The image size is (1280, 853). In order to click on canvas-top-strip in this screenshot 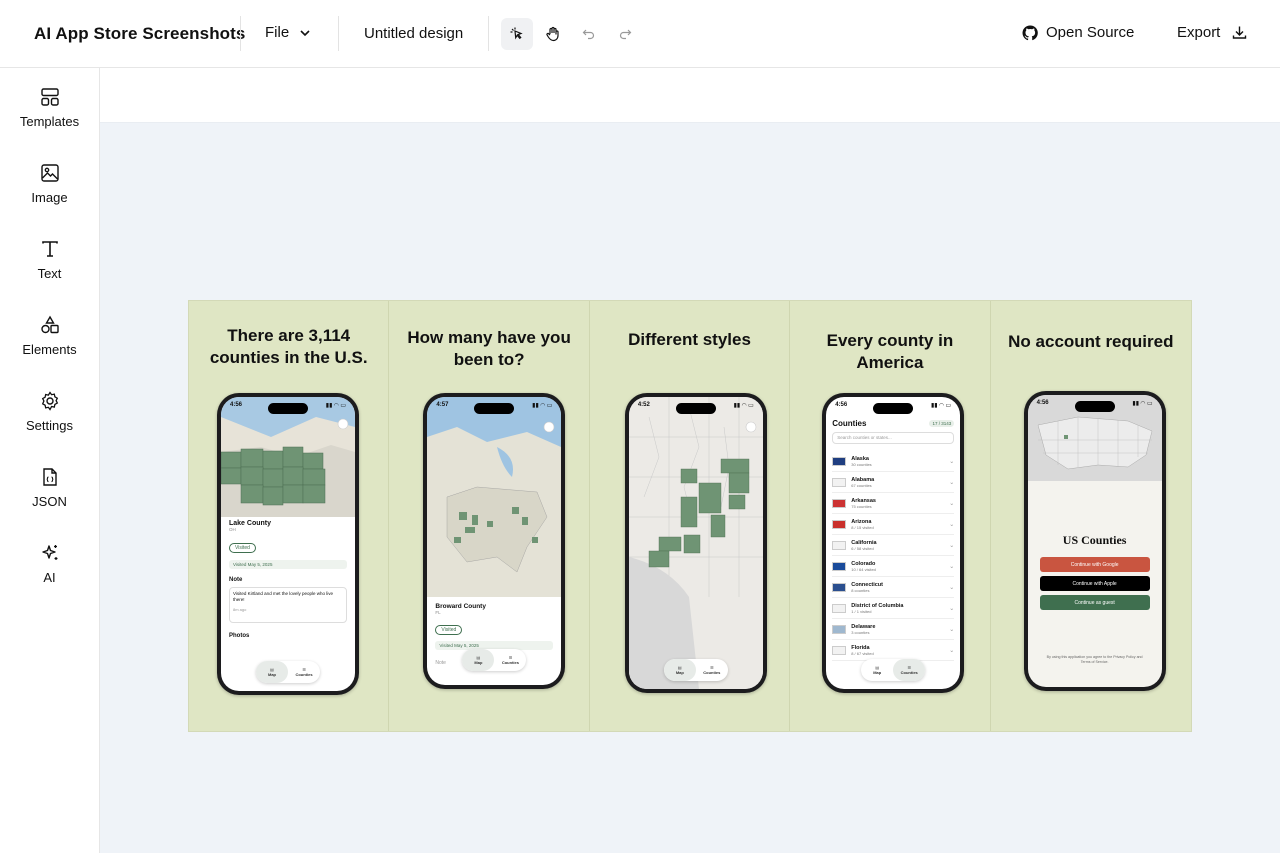, I will do `click(690, 95)`.